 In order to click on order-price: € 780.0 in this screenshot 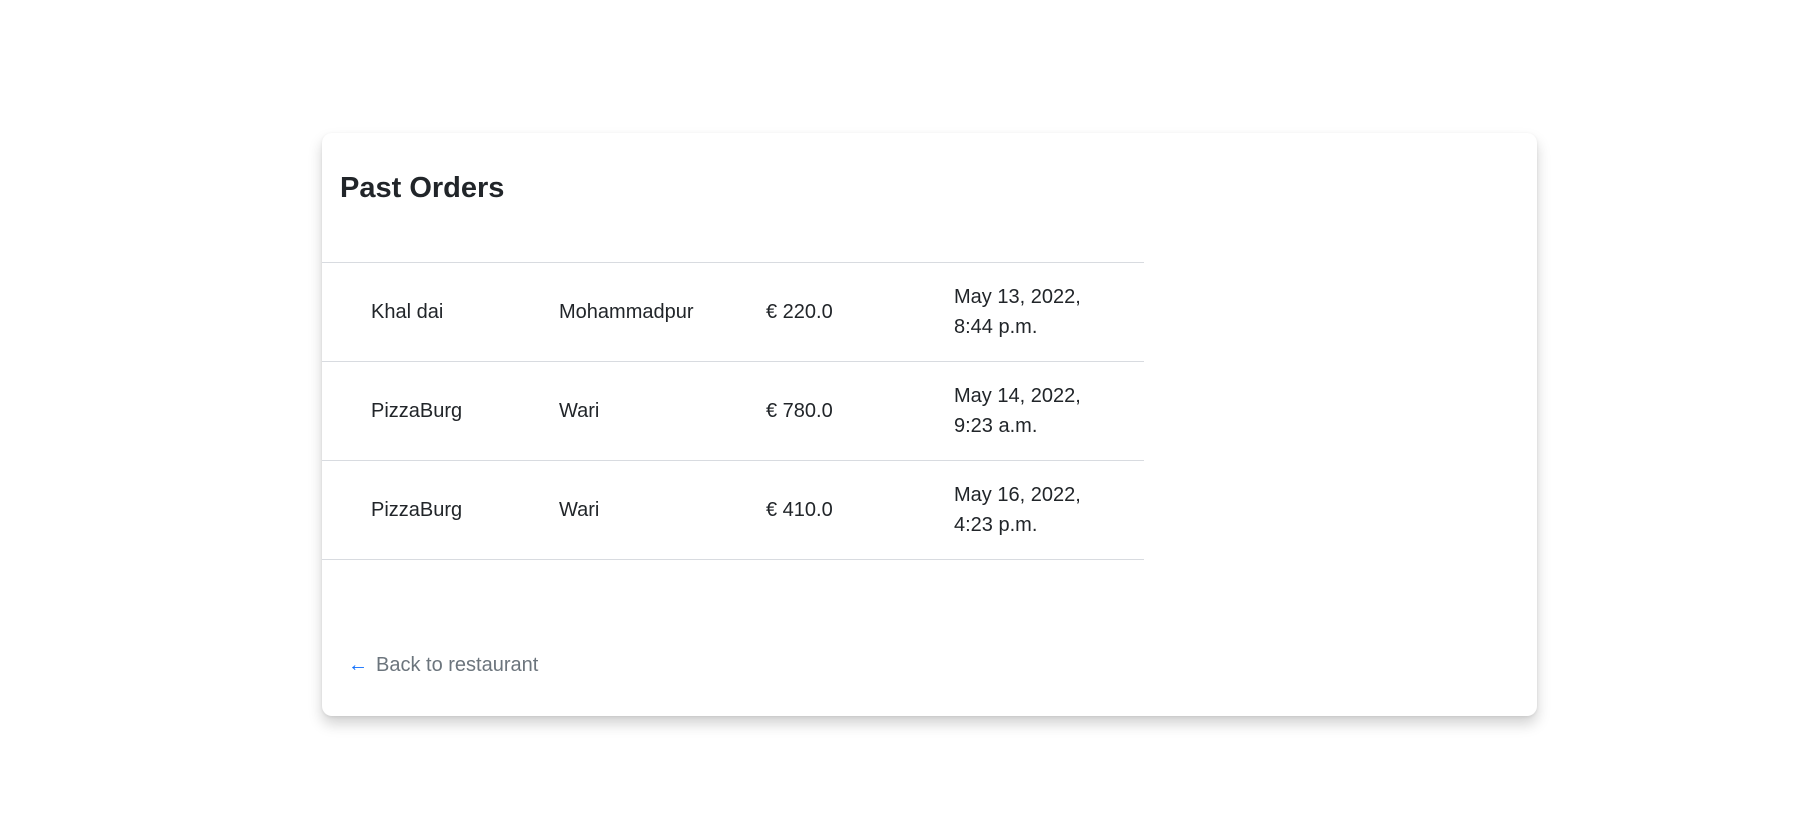, I will do `click(799, 411)`.